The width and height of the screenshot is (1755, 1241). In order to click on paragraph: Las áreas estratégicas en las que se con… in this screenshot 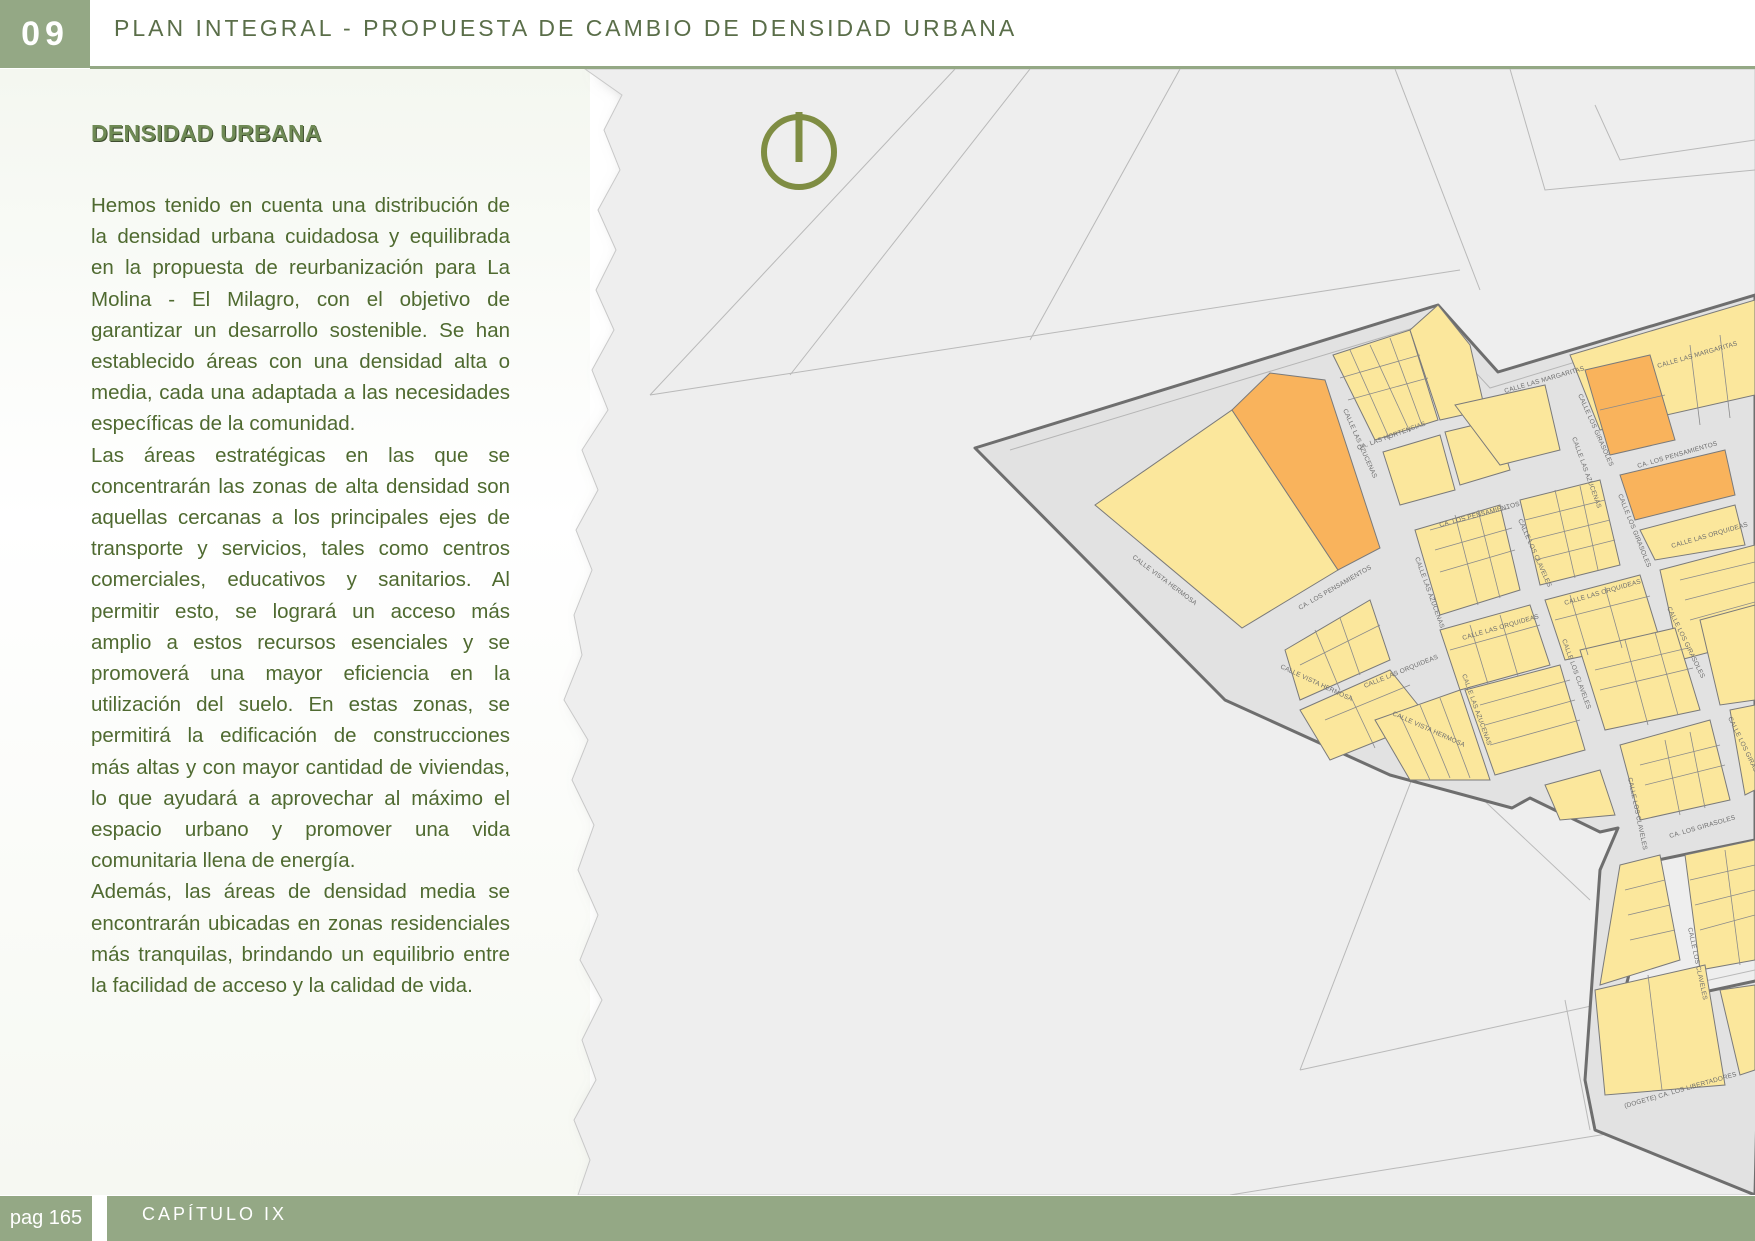, I will do `click(300, 658)`.